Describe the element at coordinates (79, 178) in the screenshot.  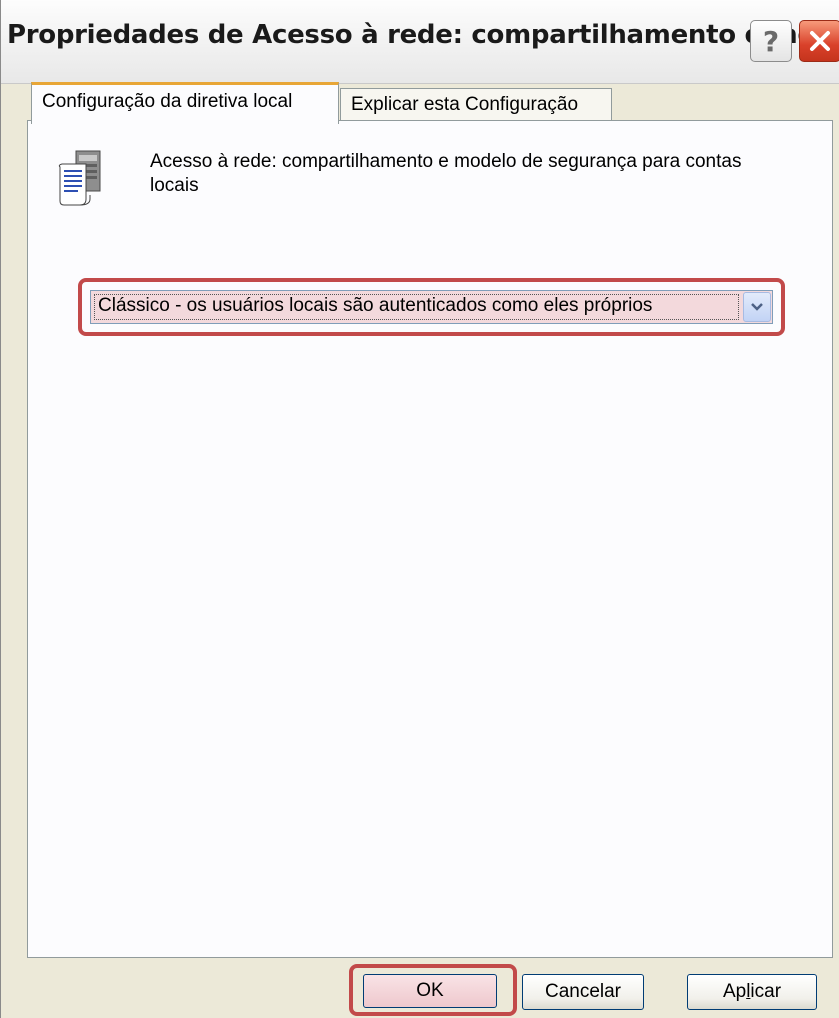
I see `policy-document-icon` at that location.